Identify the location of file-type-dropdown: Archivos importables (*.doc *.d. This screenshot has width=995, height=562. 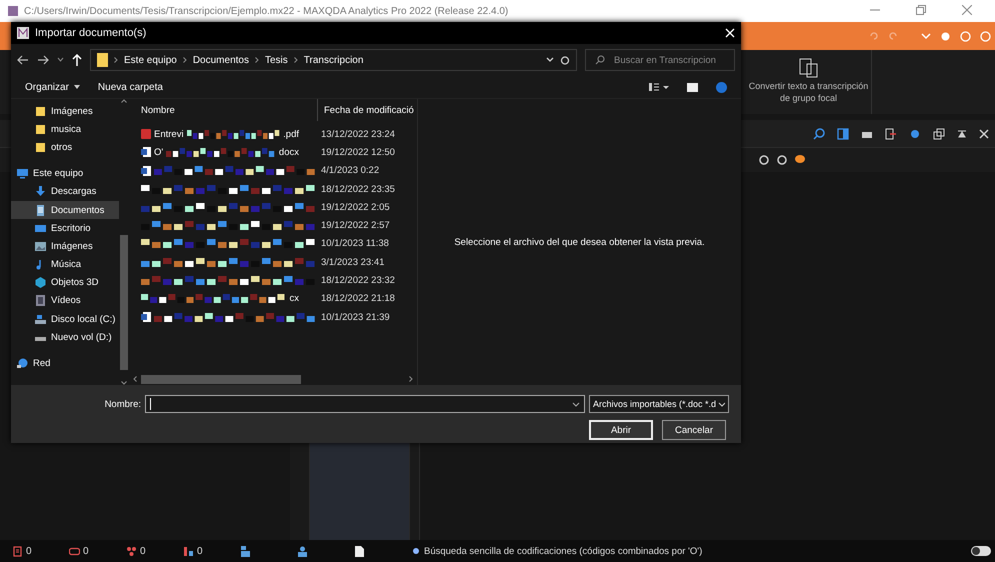
(659, 404).